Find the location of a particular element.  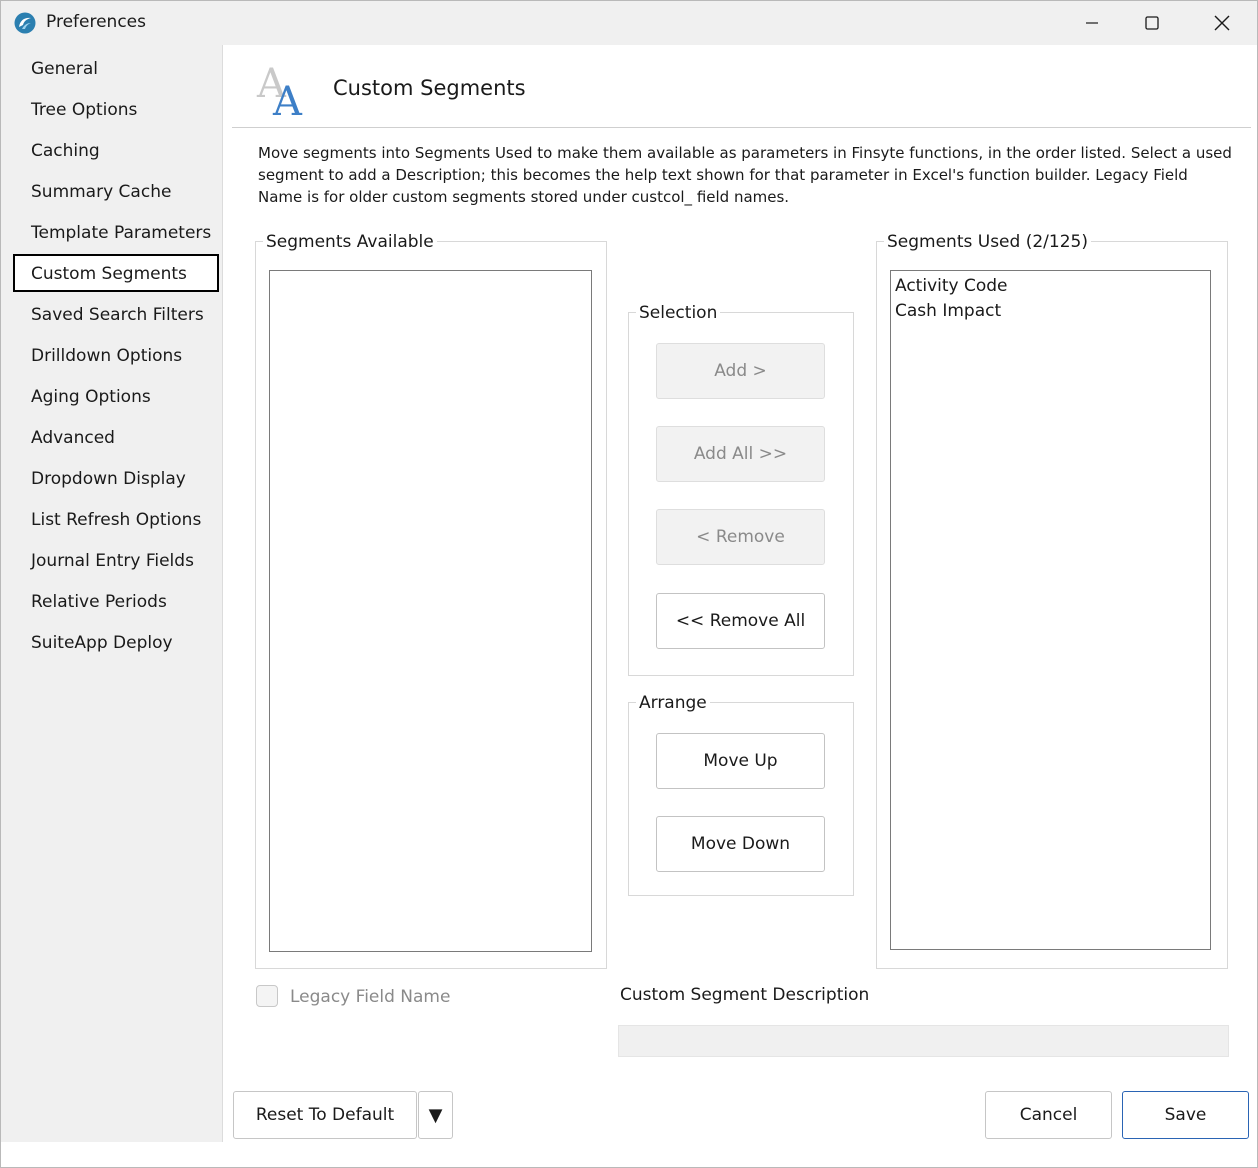

minimize-button is located at coordinates (1092, 23).